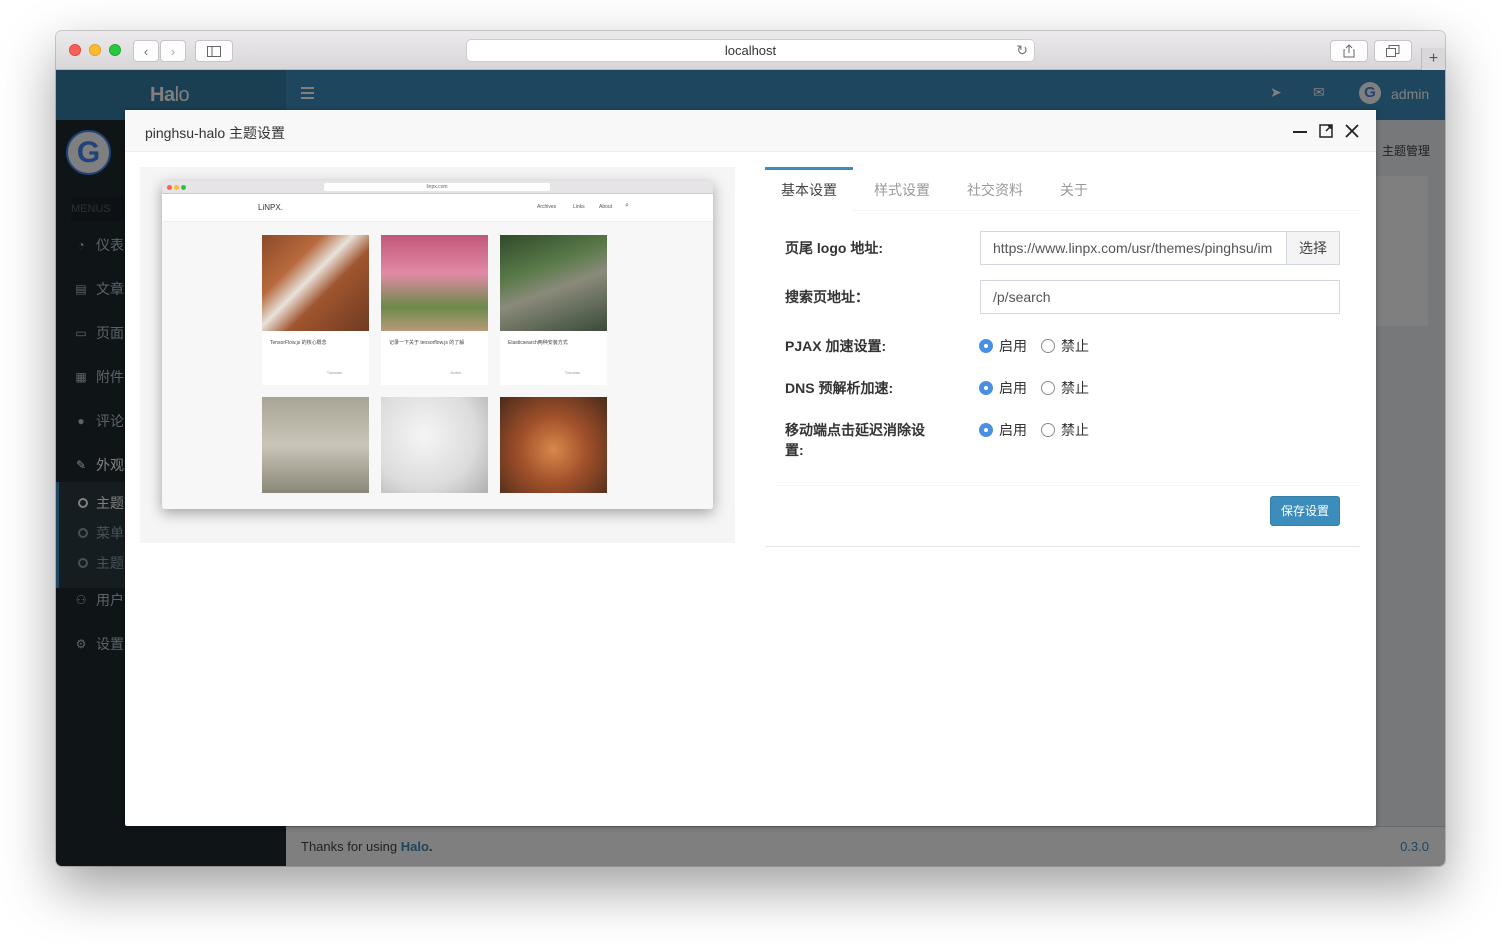 The width and height of the screenshot is (1501, 946). Describe the element at coordinates (437, 187) in the screenshot. I see `preview-url: linpx.com` at that location.